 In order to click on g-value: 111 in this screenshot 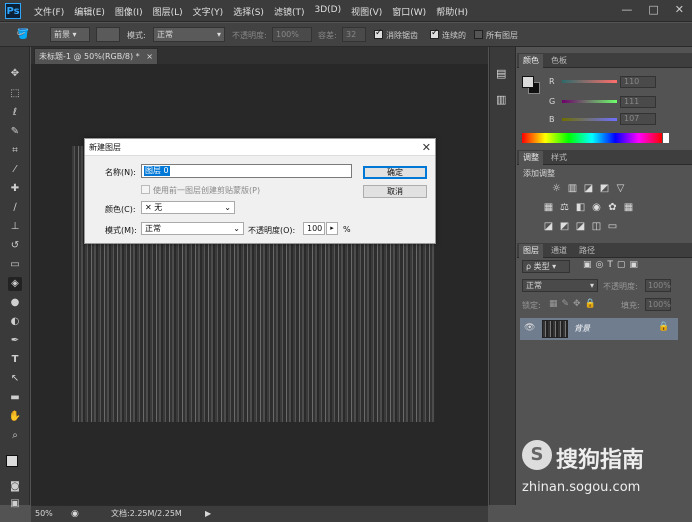, I will do `click(638, 102)`.